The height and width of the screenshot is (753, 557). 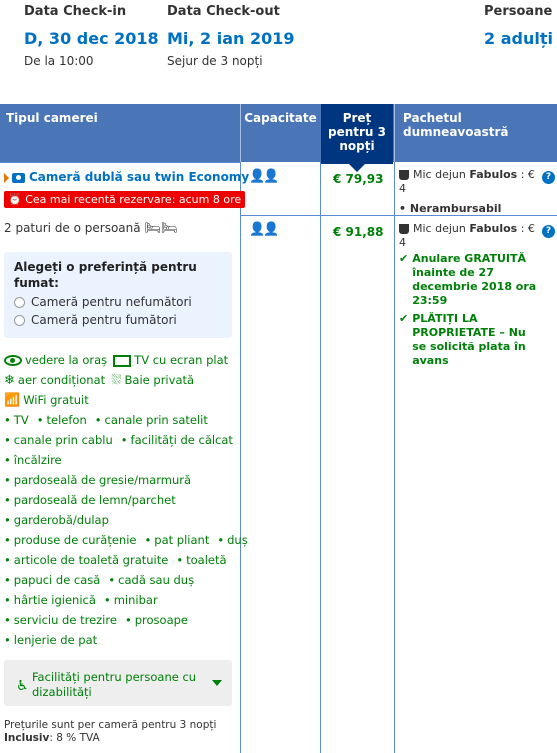 What do you see at coordinates (122, 620) in the screenshot?
I see `facility-row: • serviciu de trezire • prosoape` at bounding box center [122, 620].